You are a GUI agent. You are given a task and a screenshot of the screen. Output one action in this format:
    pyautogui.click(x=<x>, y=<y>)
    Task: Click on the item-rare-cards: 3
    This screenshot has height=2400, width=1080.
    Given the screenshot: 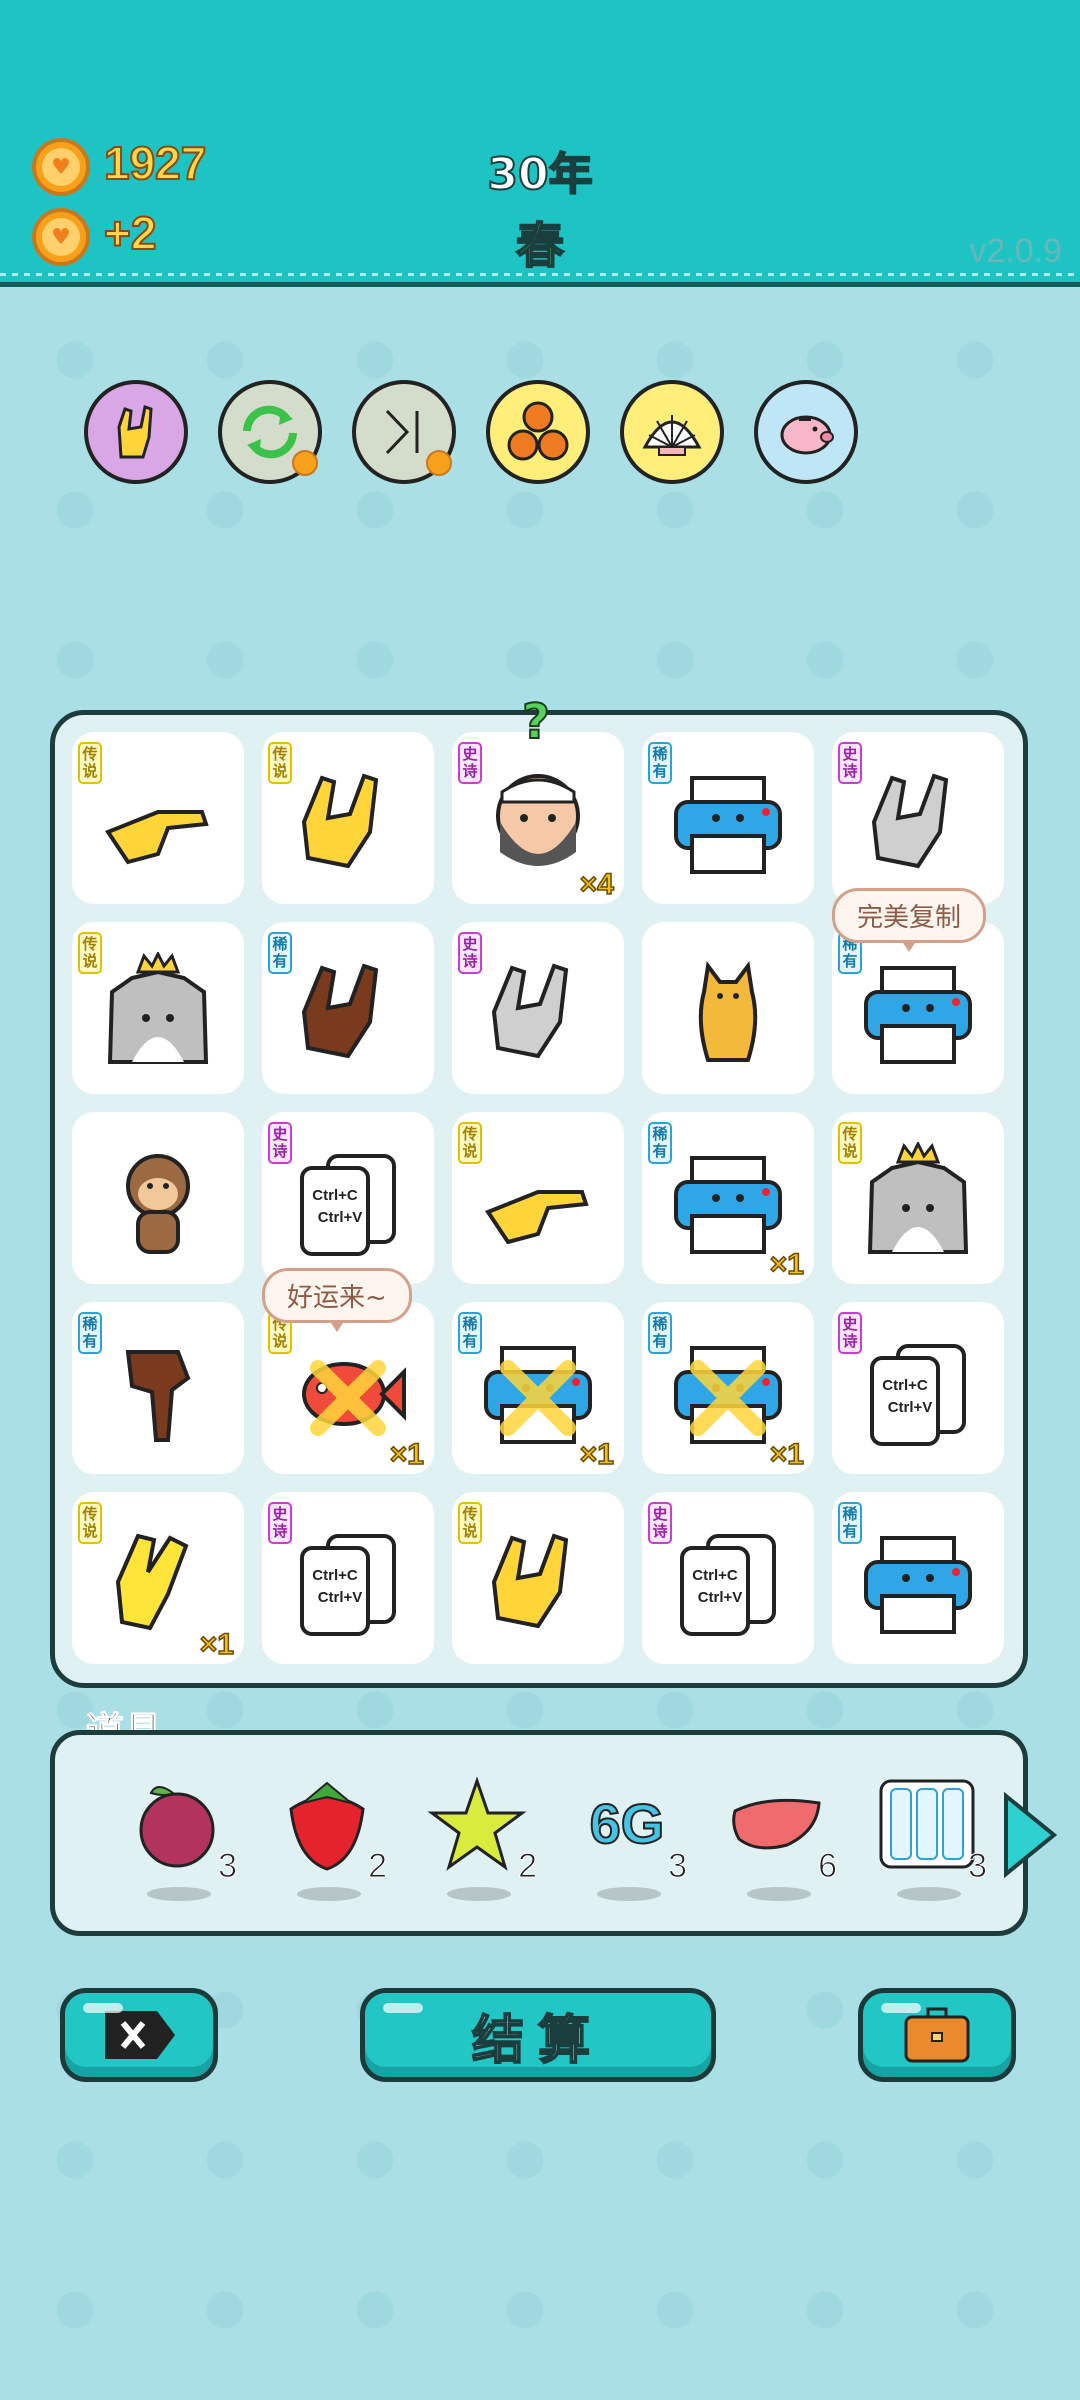 What is the action you would take?
    pyautogui.click(x=927, y=1845)
    